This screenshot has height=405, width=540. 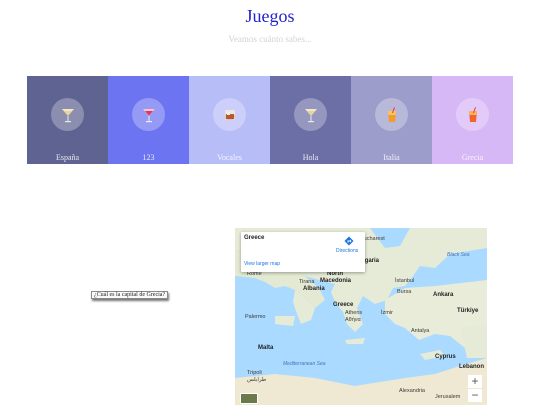 What do you see at coordinates (354, 313) in the screenshot?
I see `map-label-athens: Athens` at bounding box center [354, 313].